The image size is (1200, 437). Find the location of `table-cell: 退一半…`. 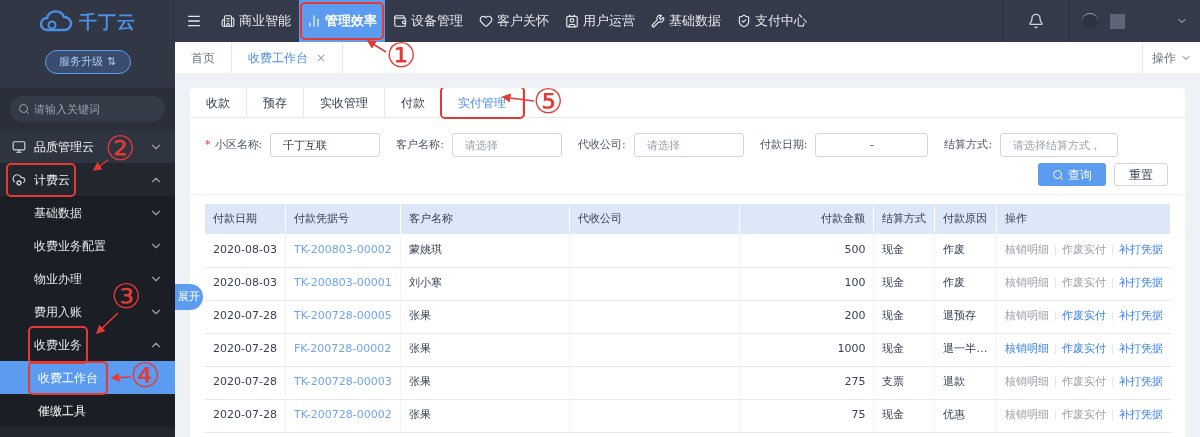

table-cell: 退一半… is located at coordinates (965, 349).